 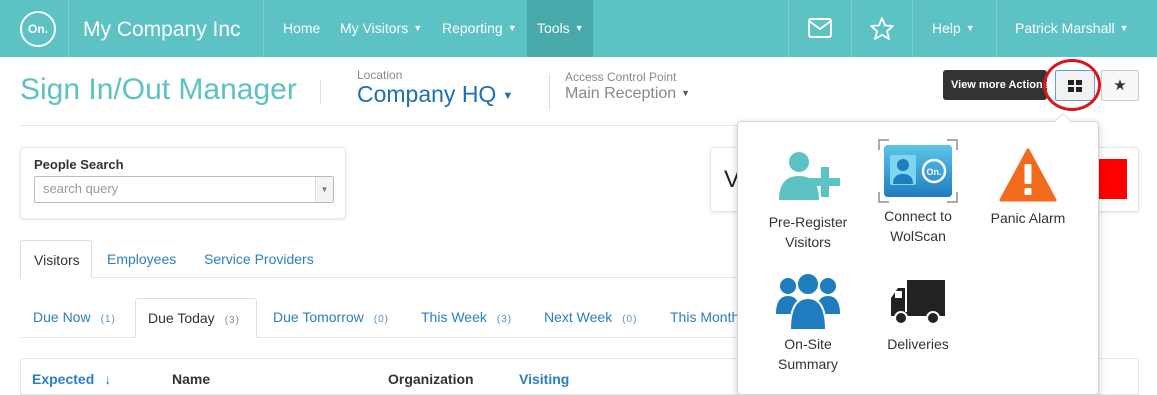 I want to click on subtab-label: This Week, so click(x=454, y=317).